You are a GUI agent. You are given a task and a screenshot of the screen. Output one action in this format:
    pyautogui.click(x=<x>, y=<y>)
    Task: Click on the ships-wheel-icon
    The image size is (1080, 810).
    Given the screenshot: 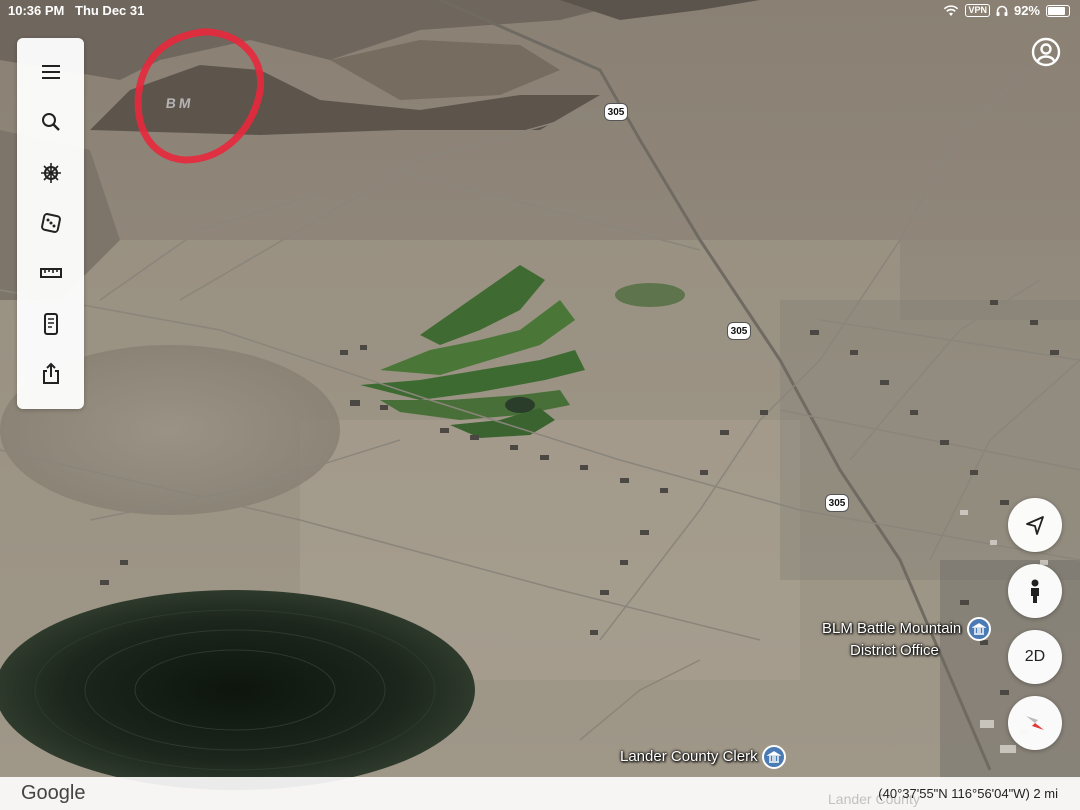 What is the action you would take?
    pyautogui.click(x=50, y=173)
    